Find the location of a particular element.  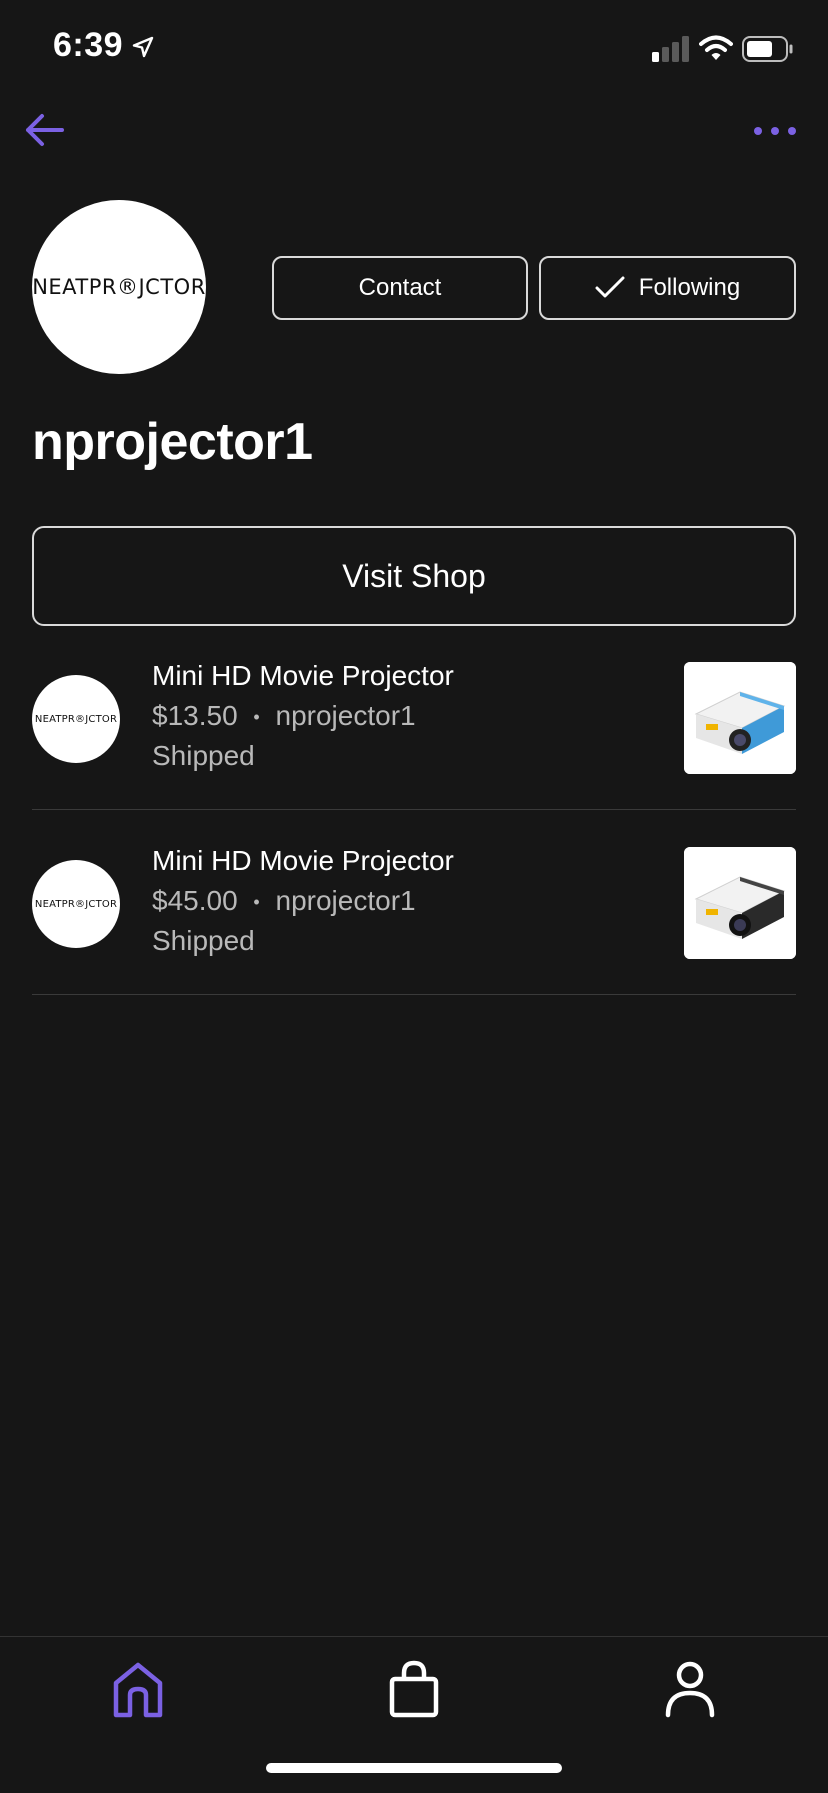

home-icon is located at coordinates (138, 1689).